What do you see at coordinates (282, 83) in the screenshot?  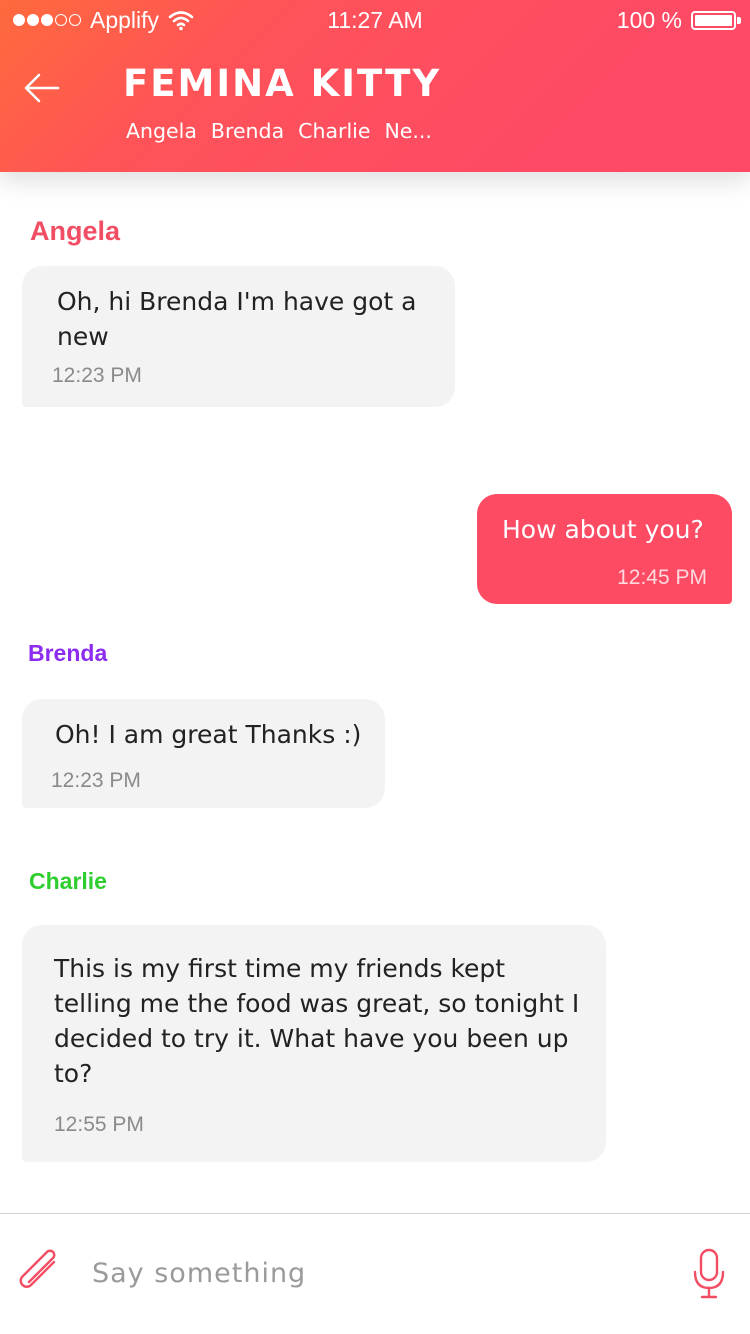 I see `chat-title: FEMINA KITTY` at bounding box center [282, 83].